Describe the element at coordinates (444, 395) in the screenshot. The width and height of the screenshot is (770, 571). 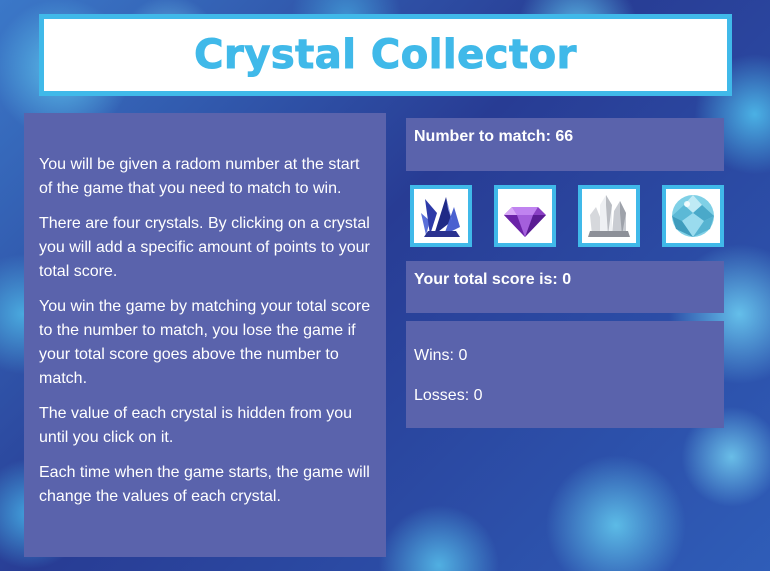
I see `losses-label: Losses:` at that location.